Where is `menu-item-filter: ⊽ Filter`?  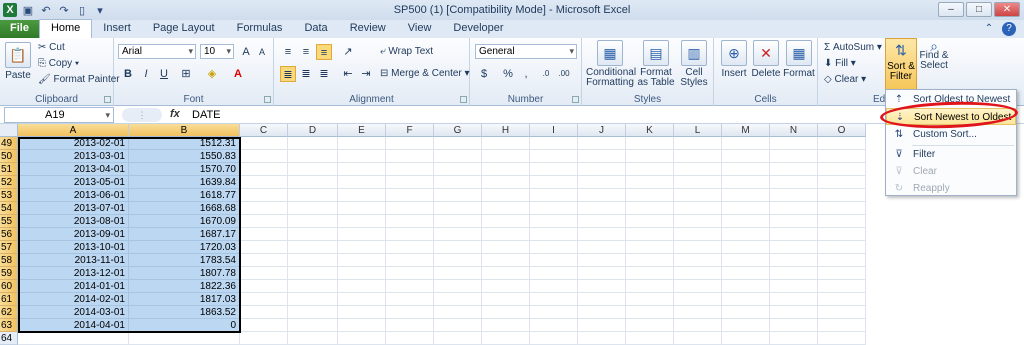 menu-item-filter: ⊽ Filter is located at coordinates (951, 154).